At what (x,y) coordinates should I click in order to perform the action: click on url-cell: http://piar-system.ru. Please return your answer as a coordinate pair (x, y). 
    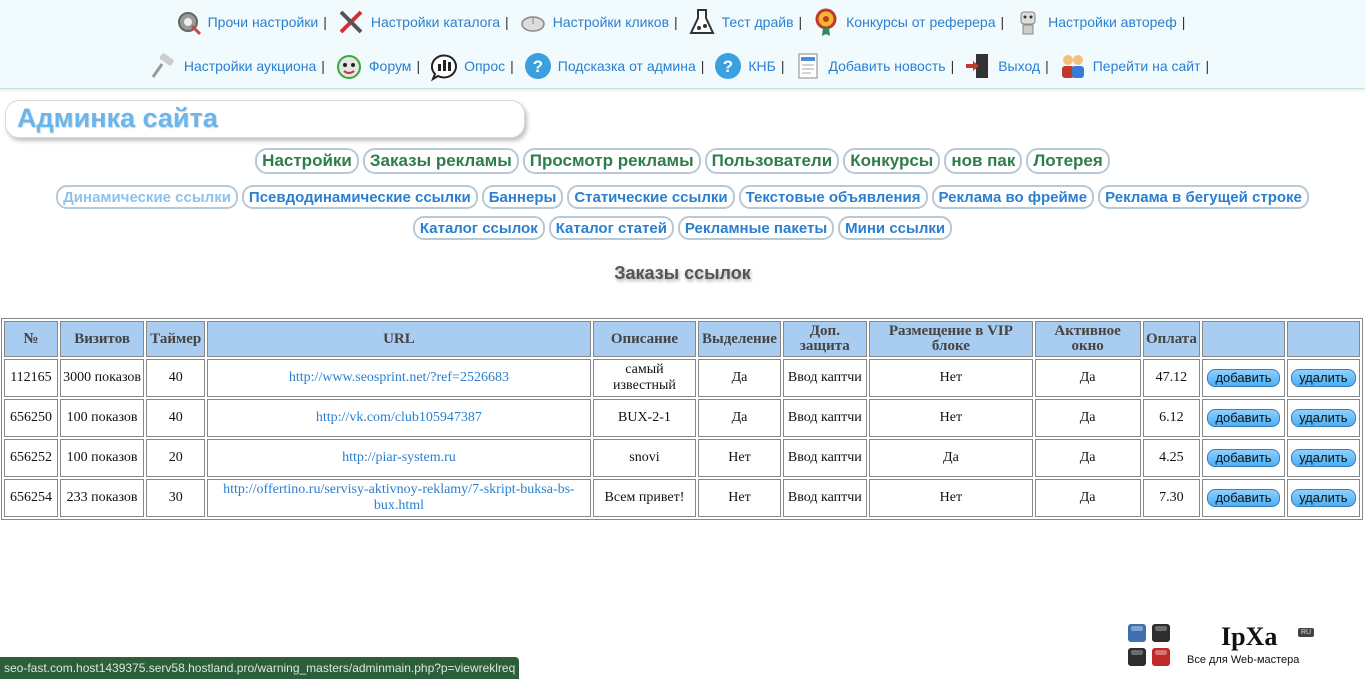
    Looking at the image, I should click on (399, 458).